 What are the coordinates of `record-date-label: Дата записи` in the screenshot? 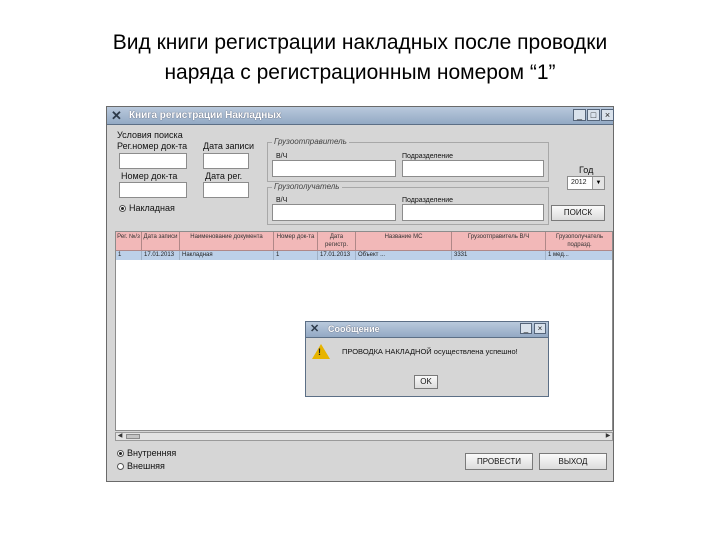 It's located at (228, 146).